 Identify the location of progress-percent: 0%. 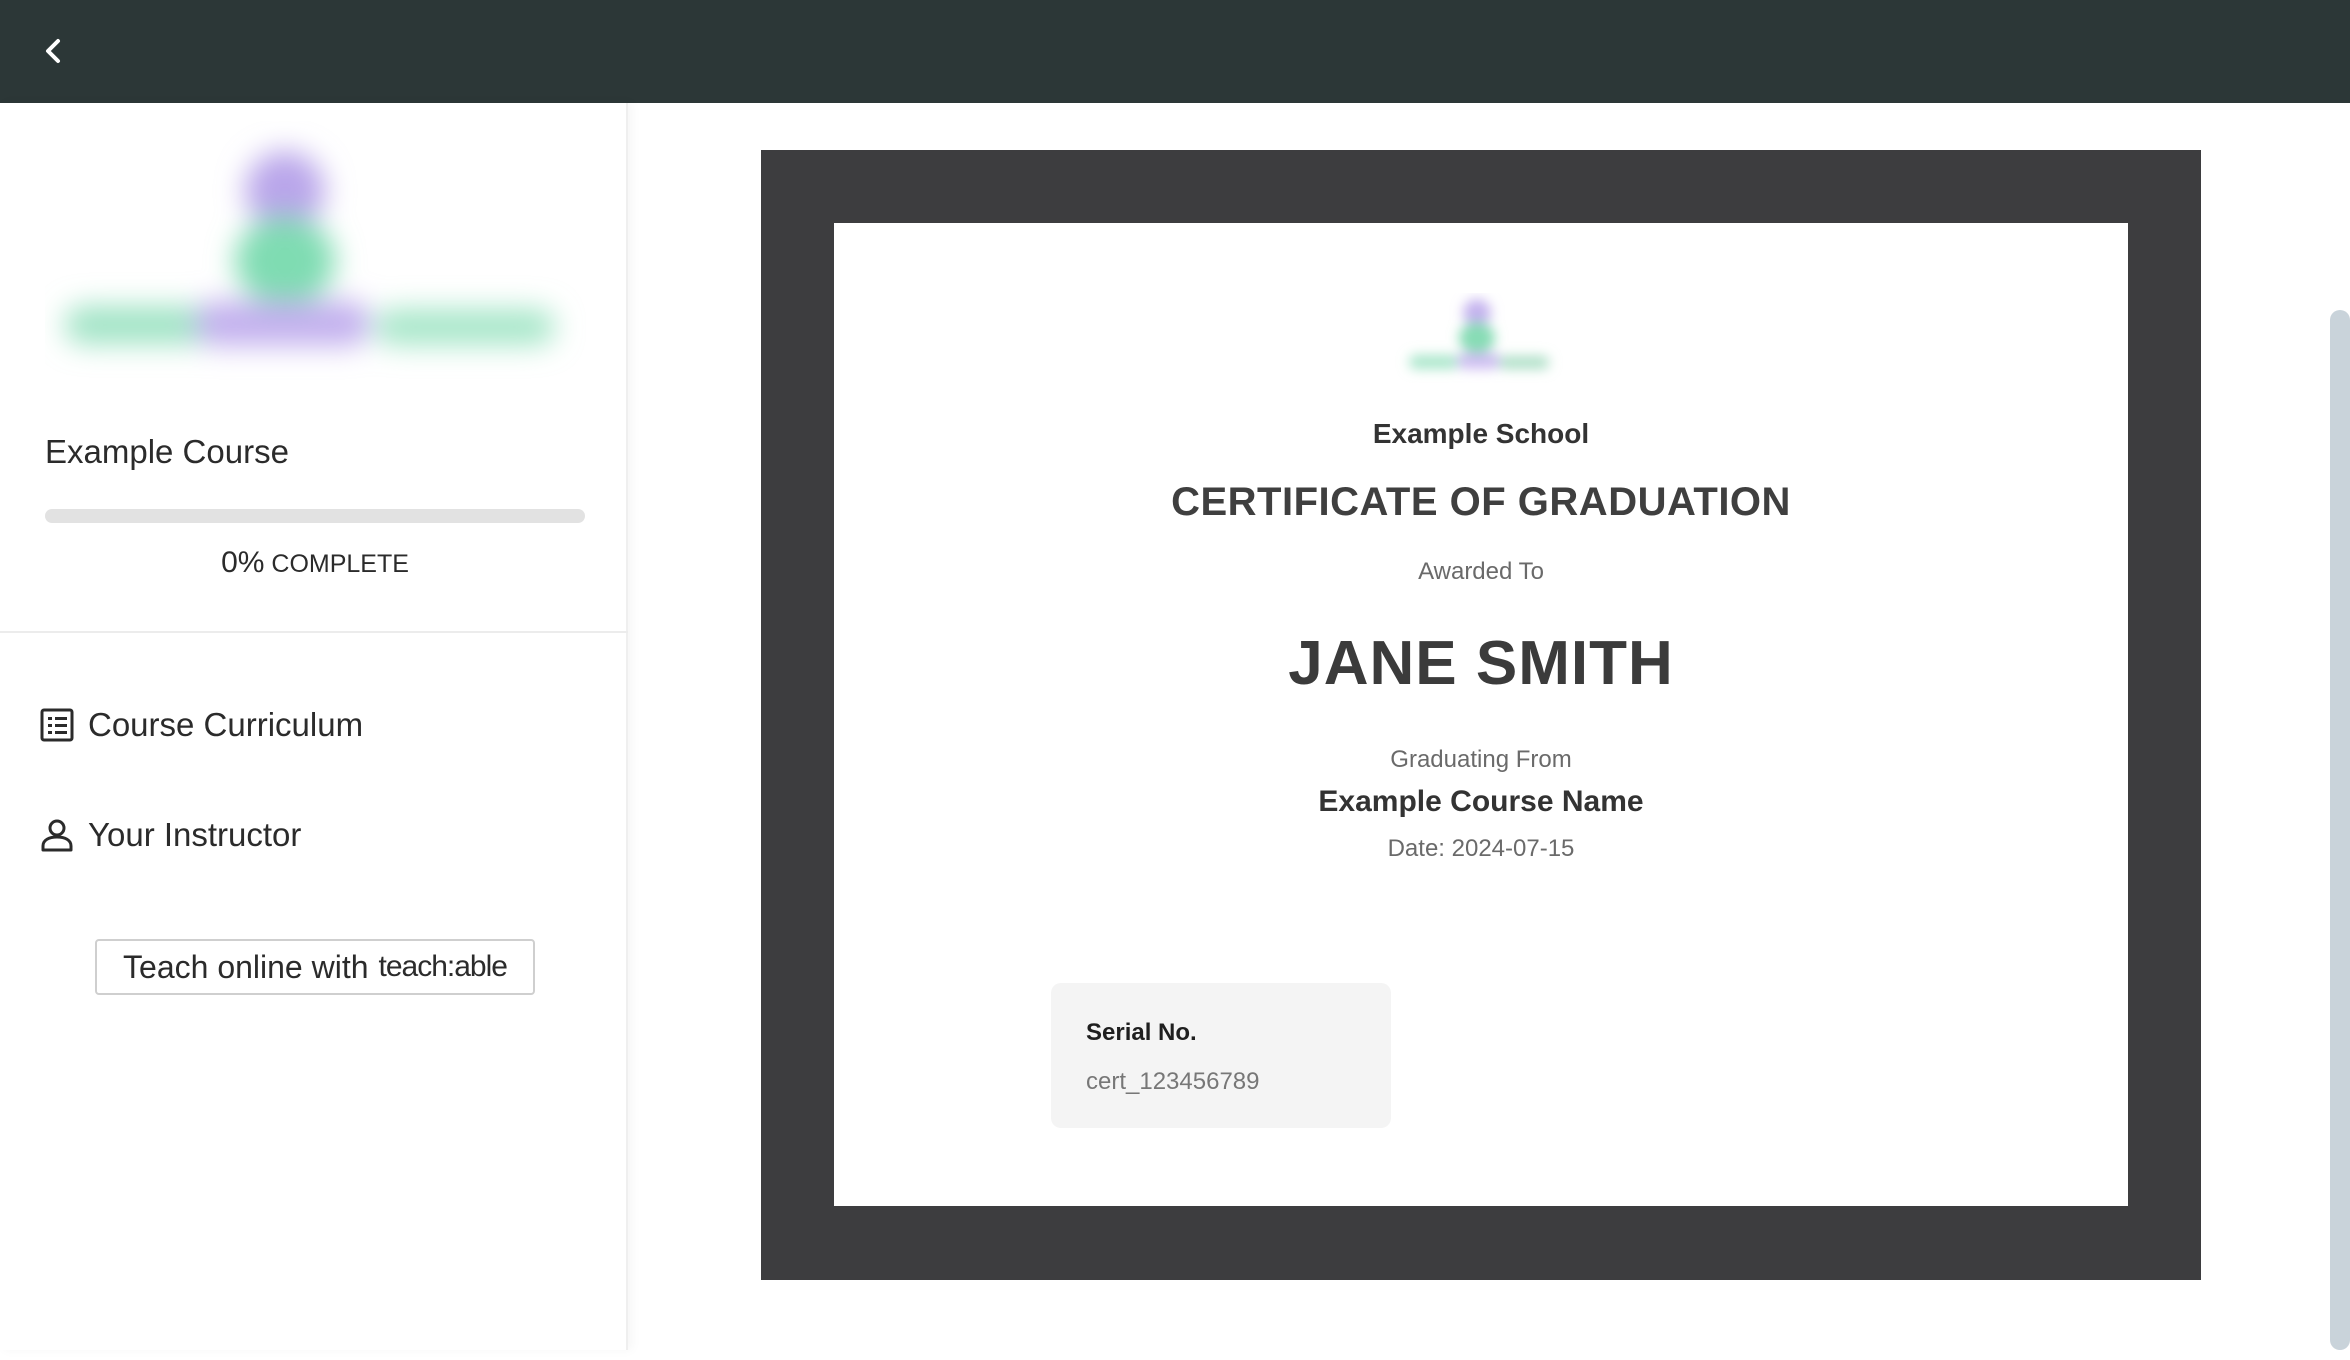
(243, 562).